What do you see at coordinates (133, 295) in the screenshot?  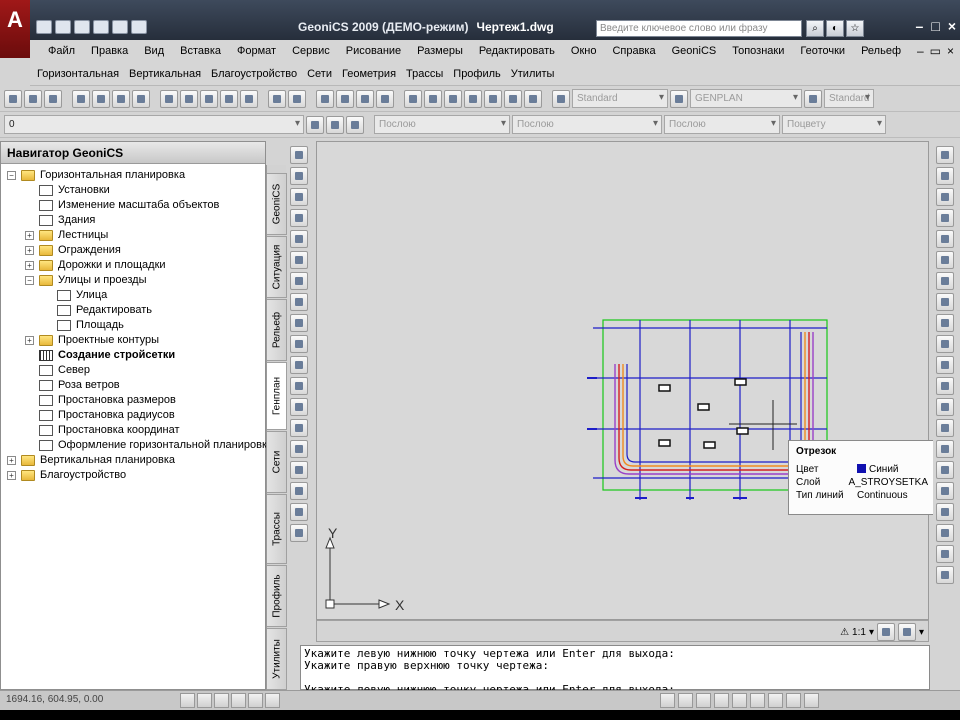 I see `tree-item: Улица` at bounding box center [133, 295].